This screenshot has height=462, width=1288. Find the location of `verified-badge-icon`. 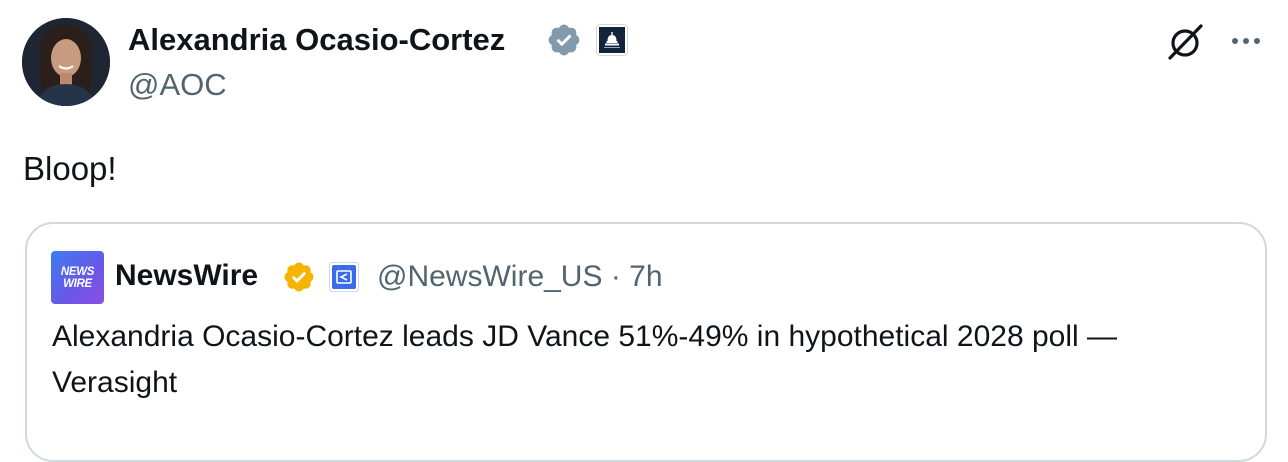

verified-badge-icon is located at coordinates (564, 40).